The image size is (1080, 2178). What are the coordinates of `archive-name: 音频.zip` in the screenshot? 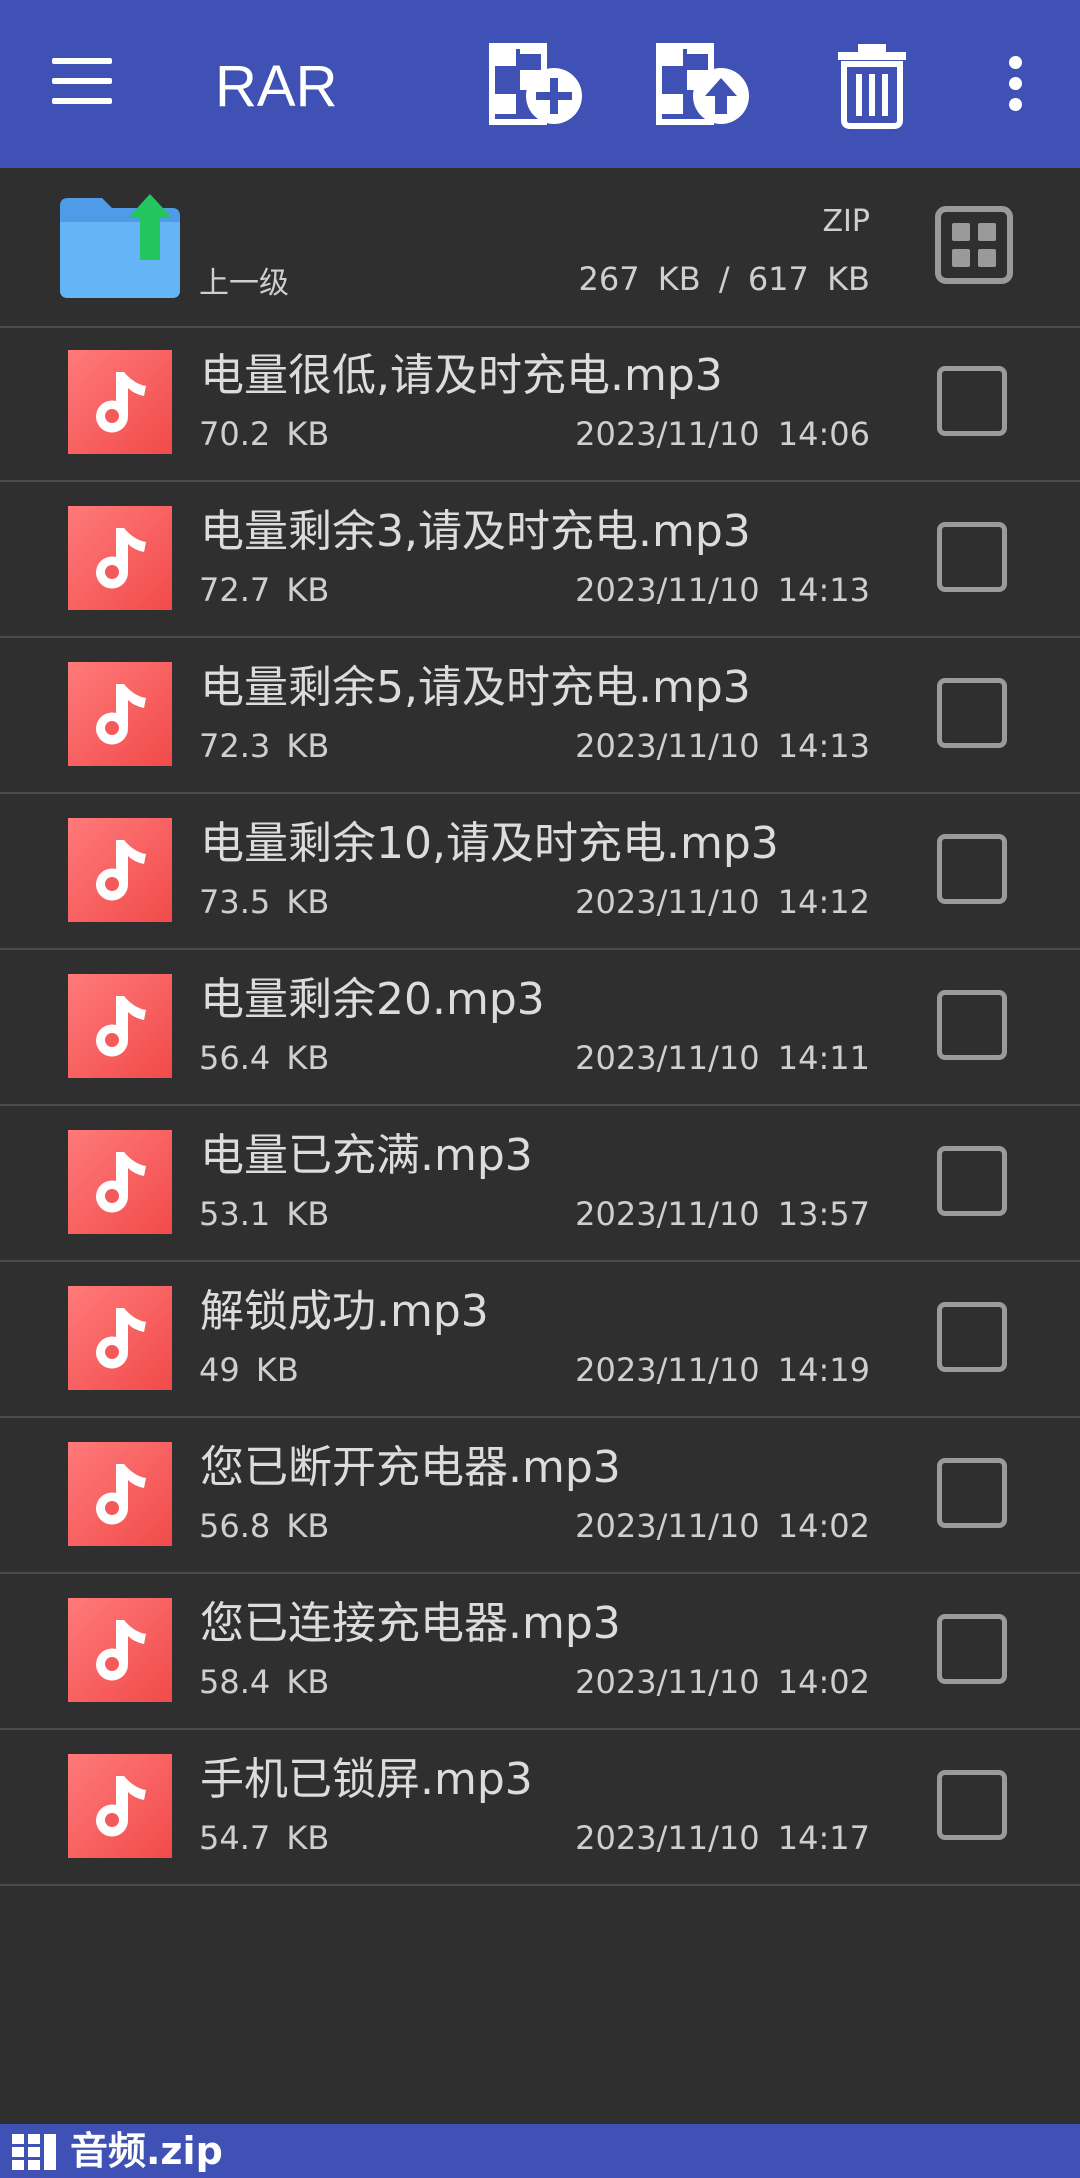 It's located at (146, 2151).